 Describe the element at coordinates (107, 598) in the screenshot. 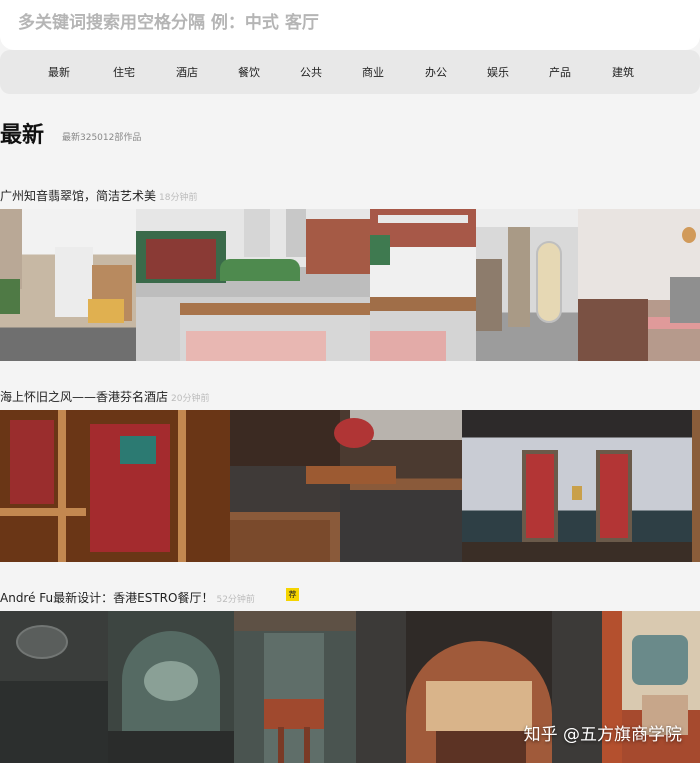

I see `project-title-text: André Fu最新设计：香港ESTRO餐厅！` at that location.